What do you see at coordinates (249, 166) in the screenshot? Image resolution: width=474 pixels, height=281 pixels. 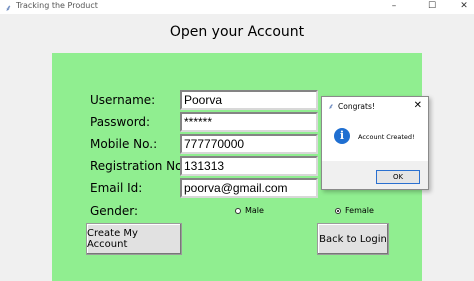 I see `registration-field: 131313` at bounding box center [249, 166].